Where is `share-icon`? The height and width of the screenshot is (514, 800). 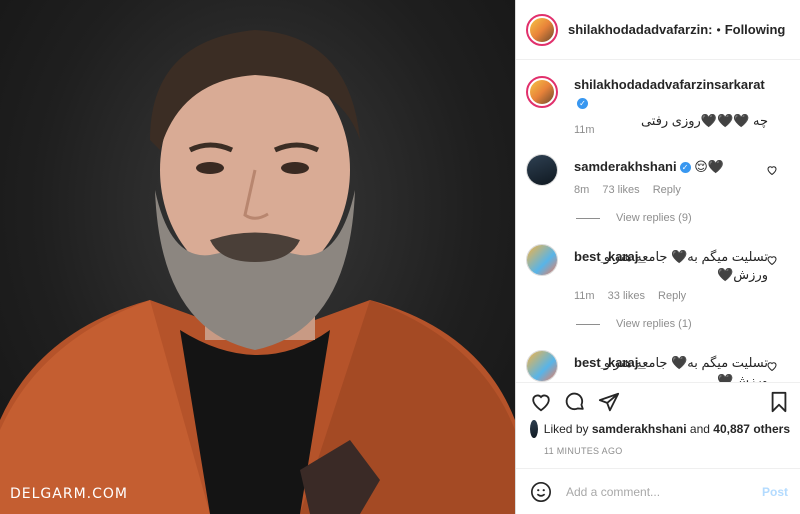
share-icon is located at coordinates (609, 402).